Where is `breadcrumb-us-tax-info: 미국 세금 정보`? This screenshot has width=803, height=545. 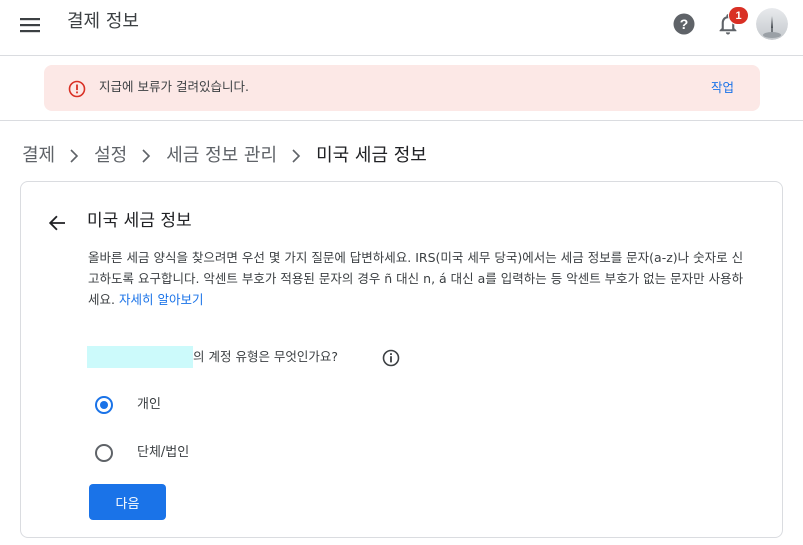
breadcrumb-us-tax-info: 미국 세금 정보 is located at coordinates (371, 155).